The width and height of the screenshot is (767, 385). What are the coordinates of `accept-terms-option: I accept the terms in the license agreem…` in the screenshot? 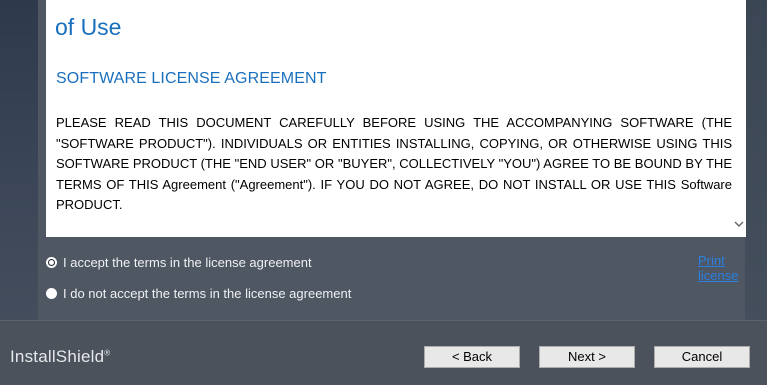 It's located at (179, 262).